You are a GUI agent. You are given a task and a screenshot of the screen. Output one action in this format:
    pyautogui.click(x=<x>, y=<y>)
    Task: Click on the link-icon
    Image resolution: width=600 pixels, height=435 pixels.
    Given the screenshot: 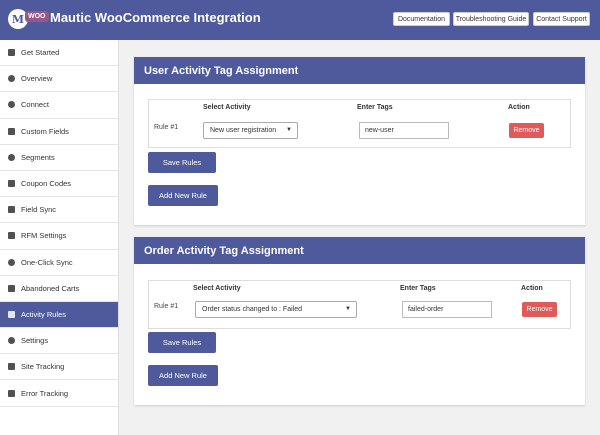 What is the action you would take?
    pyautogui.click(x=11, y=104)
    